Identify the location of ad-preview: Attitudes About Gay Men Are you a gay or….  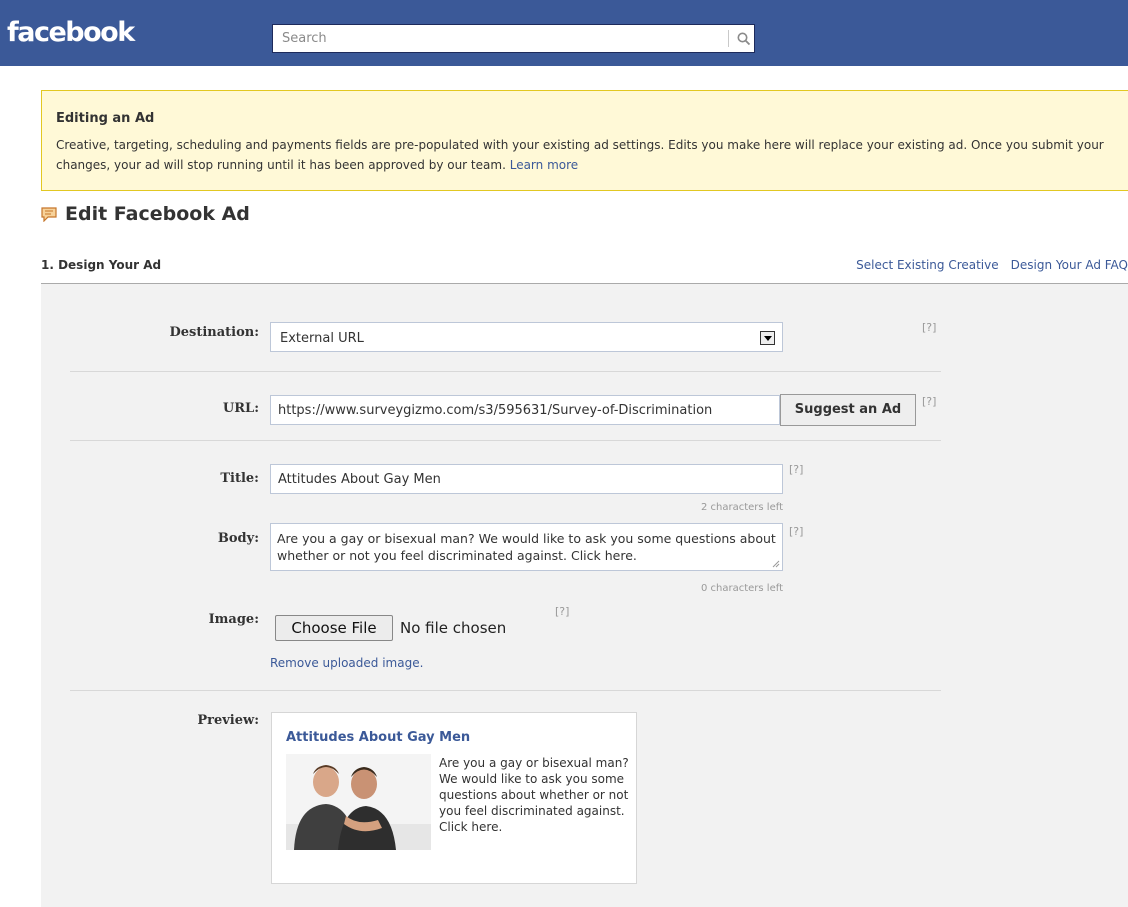
(454, 798).